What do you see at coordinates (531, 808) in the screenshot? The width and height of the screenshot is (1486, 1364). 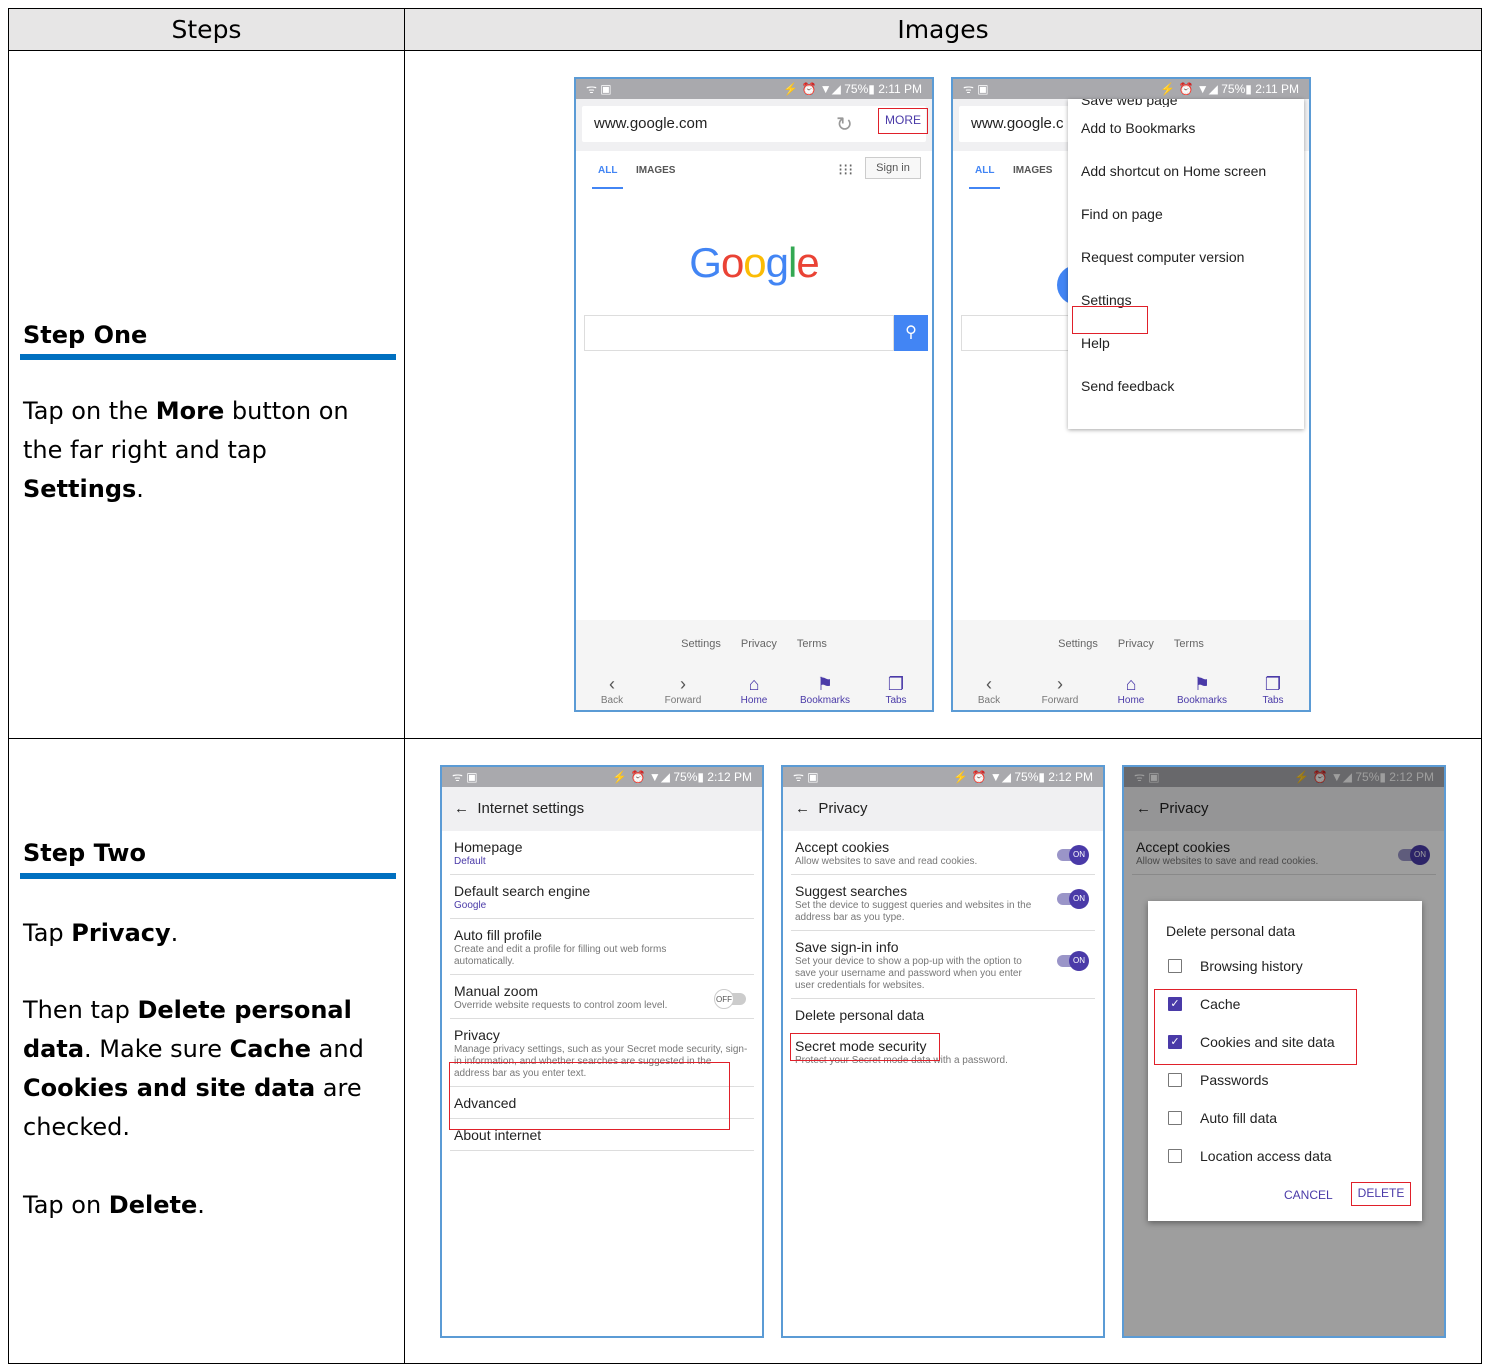 I see `page-title: Internet settings` at bounding box center [531, 808].